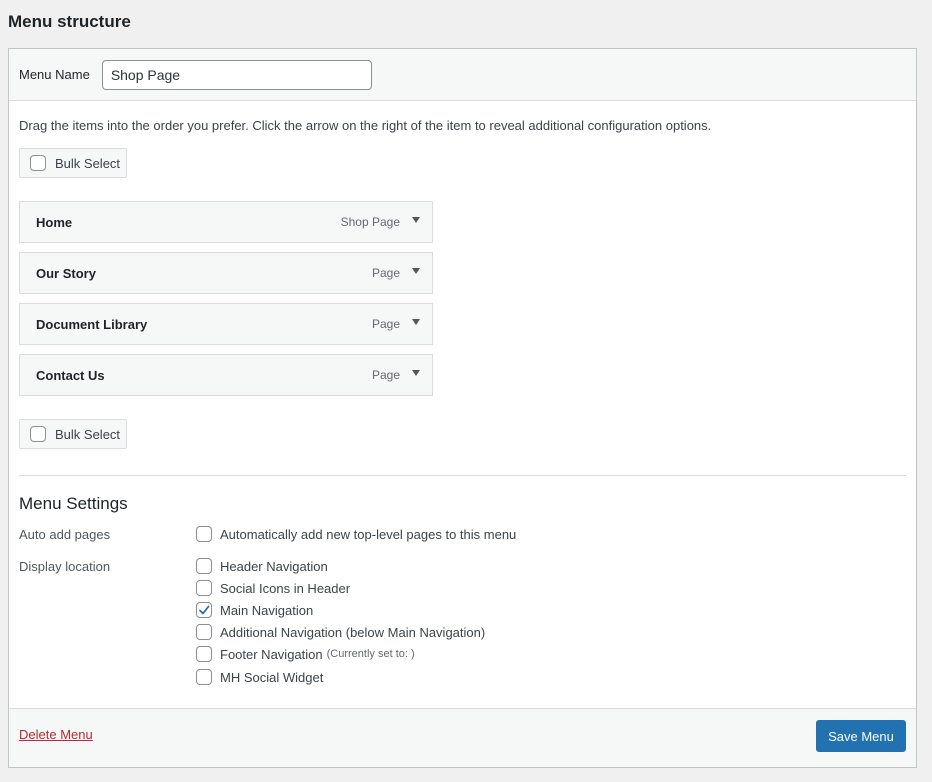  I want to click on location-main-navigation: Main Navigation, so click(254, 610).